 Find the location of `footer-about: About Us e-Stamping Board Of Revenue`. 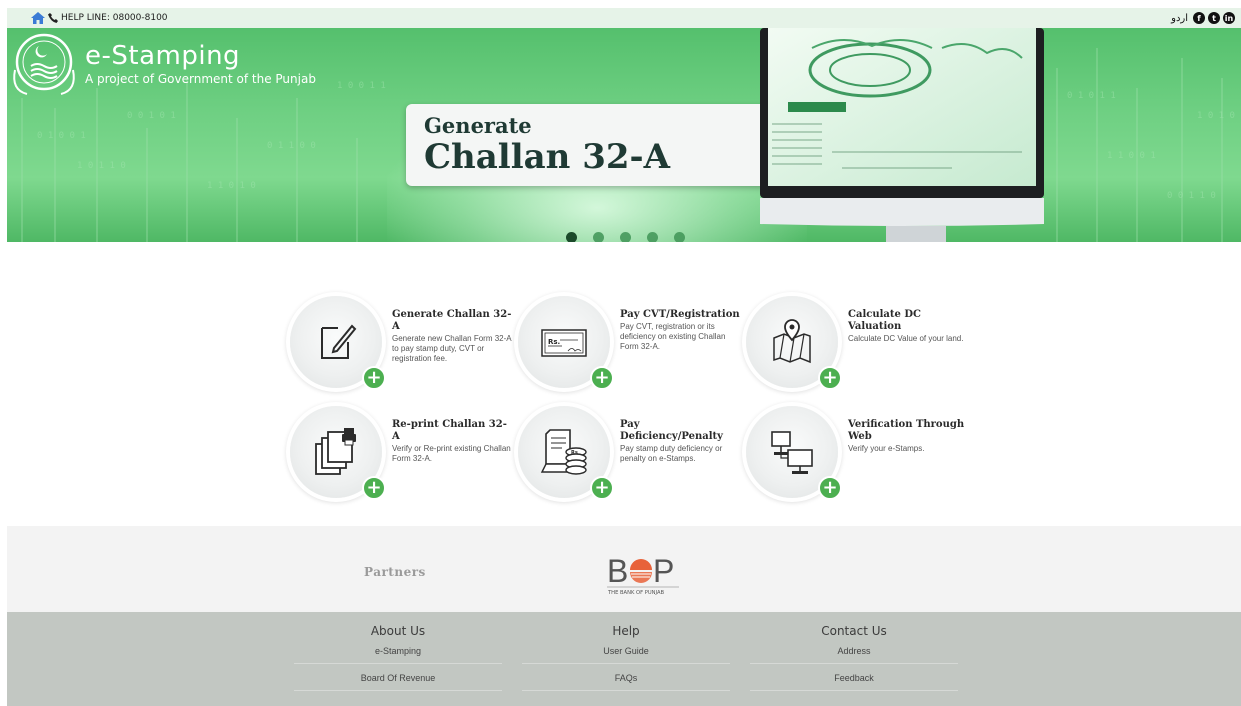

footer-about: About Us e-Stamping Board Of Revenue is located at coordinates (398, 657).